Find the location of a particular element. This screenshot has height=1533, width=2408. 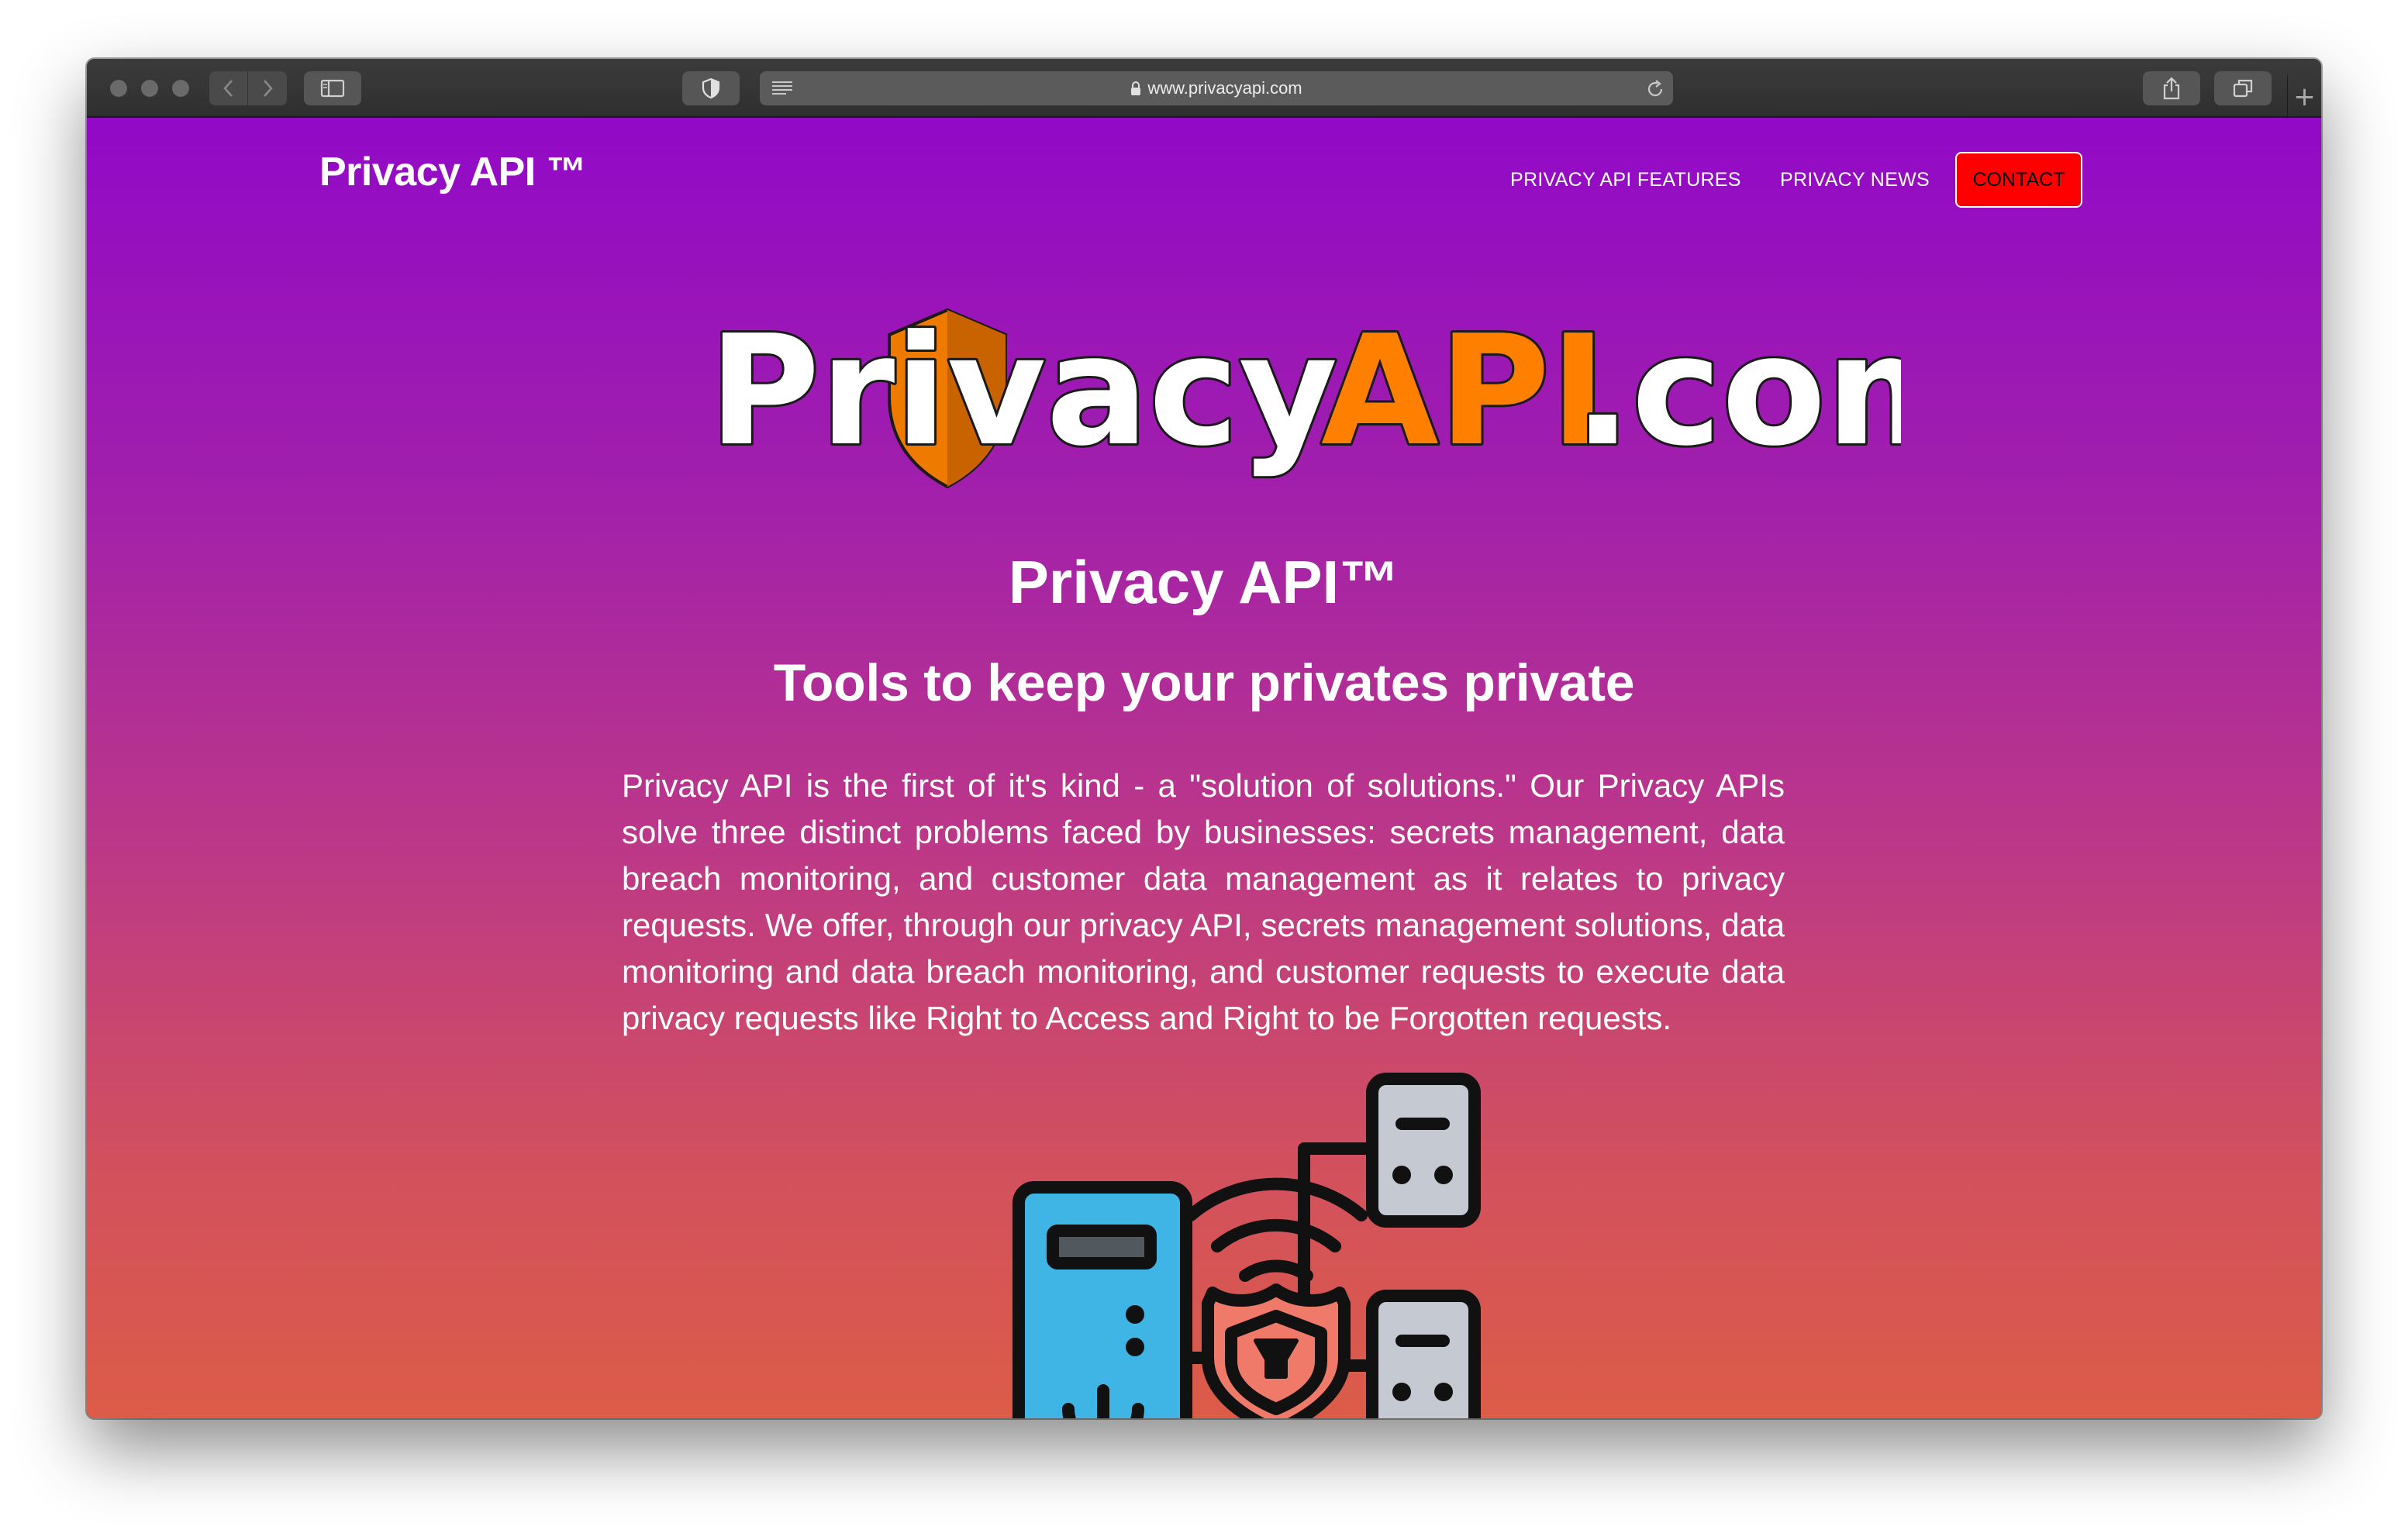

sidebar-icon is located at coordinates (332, 88).